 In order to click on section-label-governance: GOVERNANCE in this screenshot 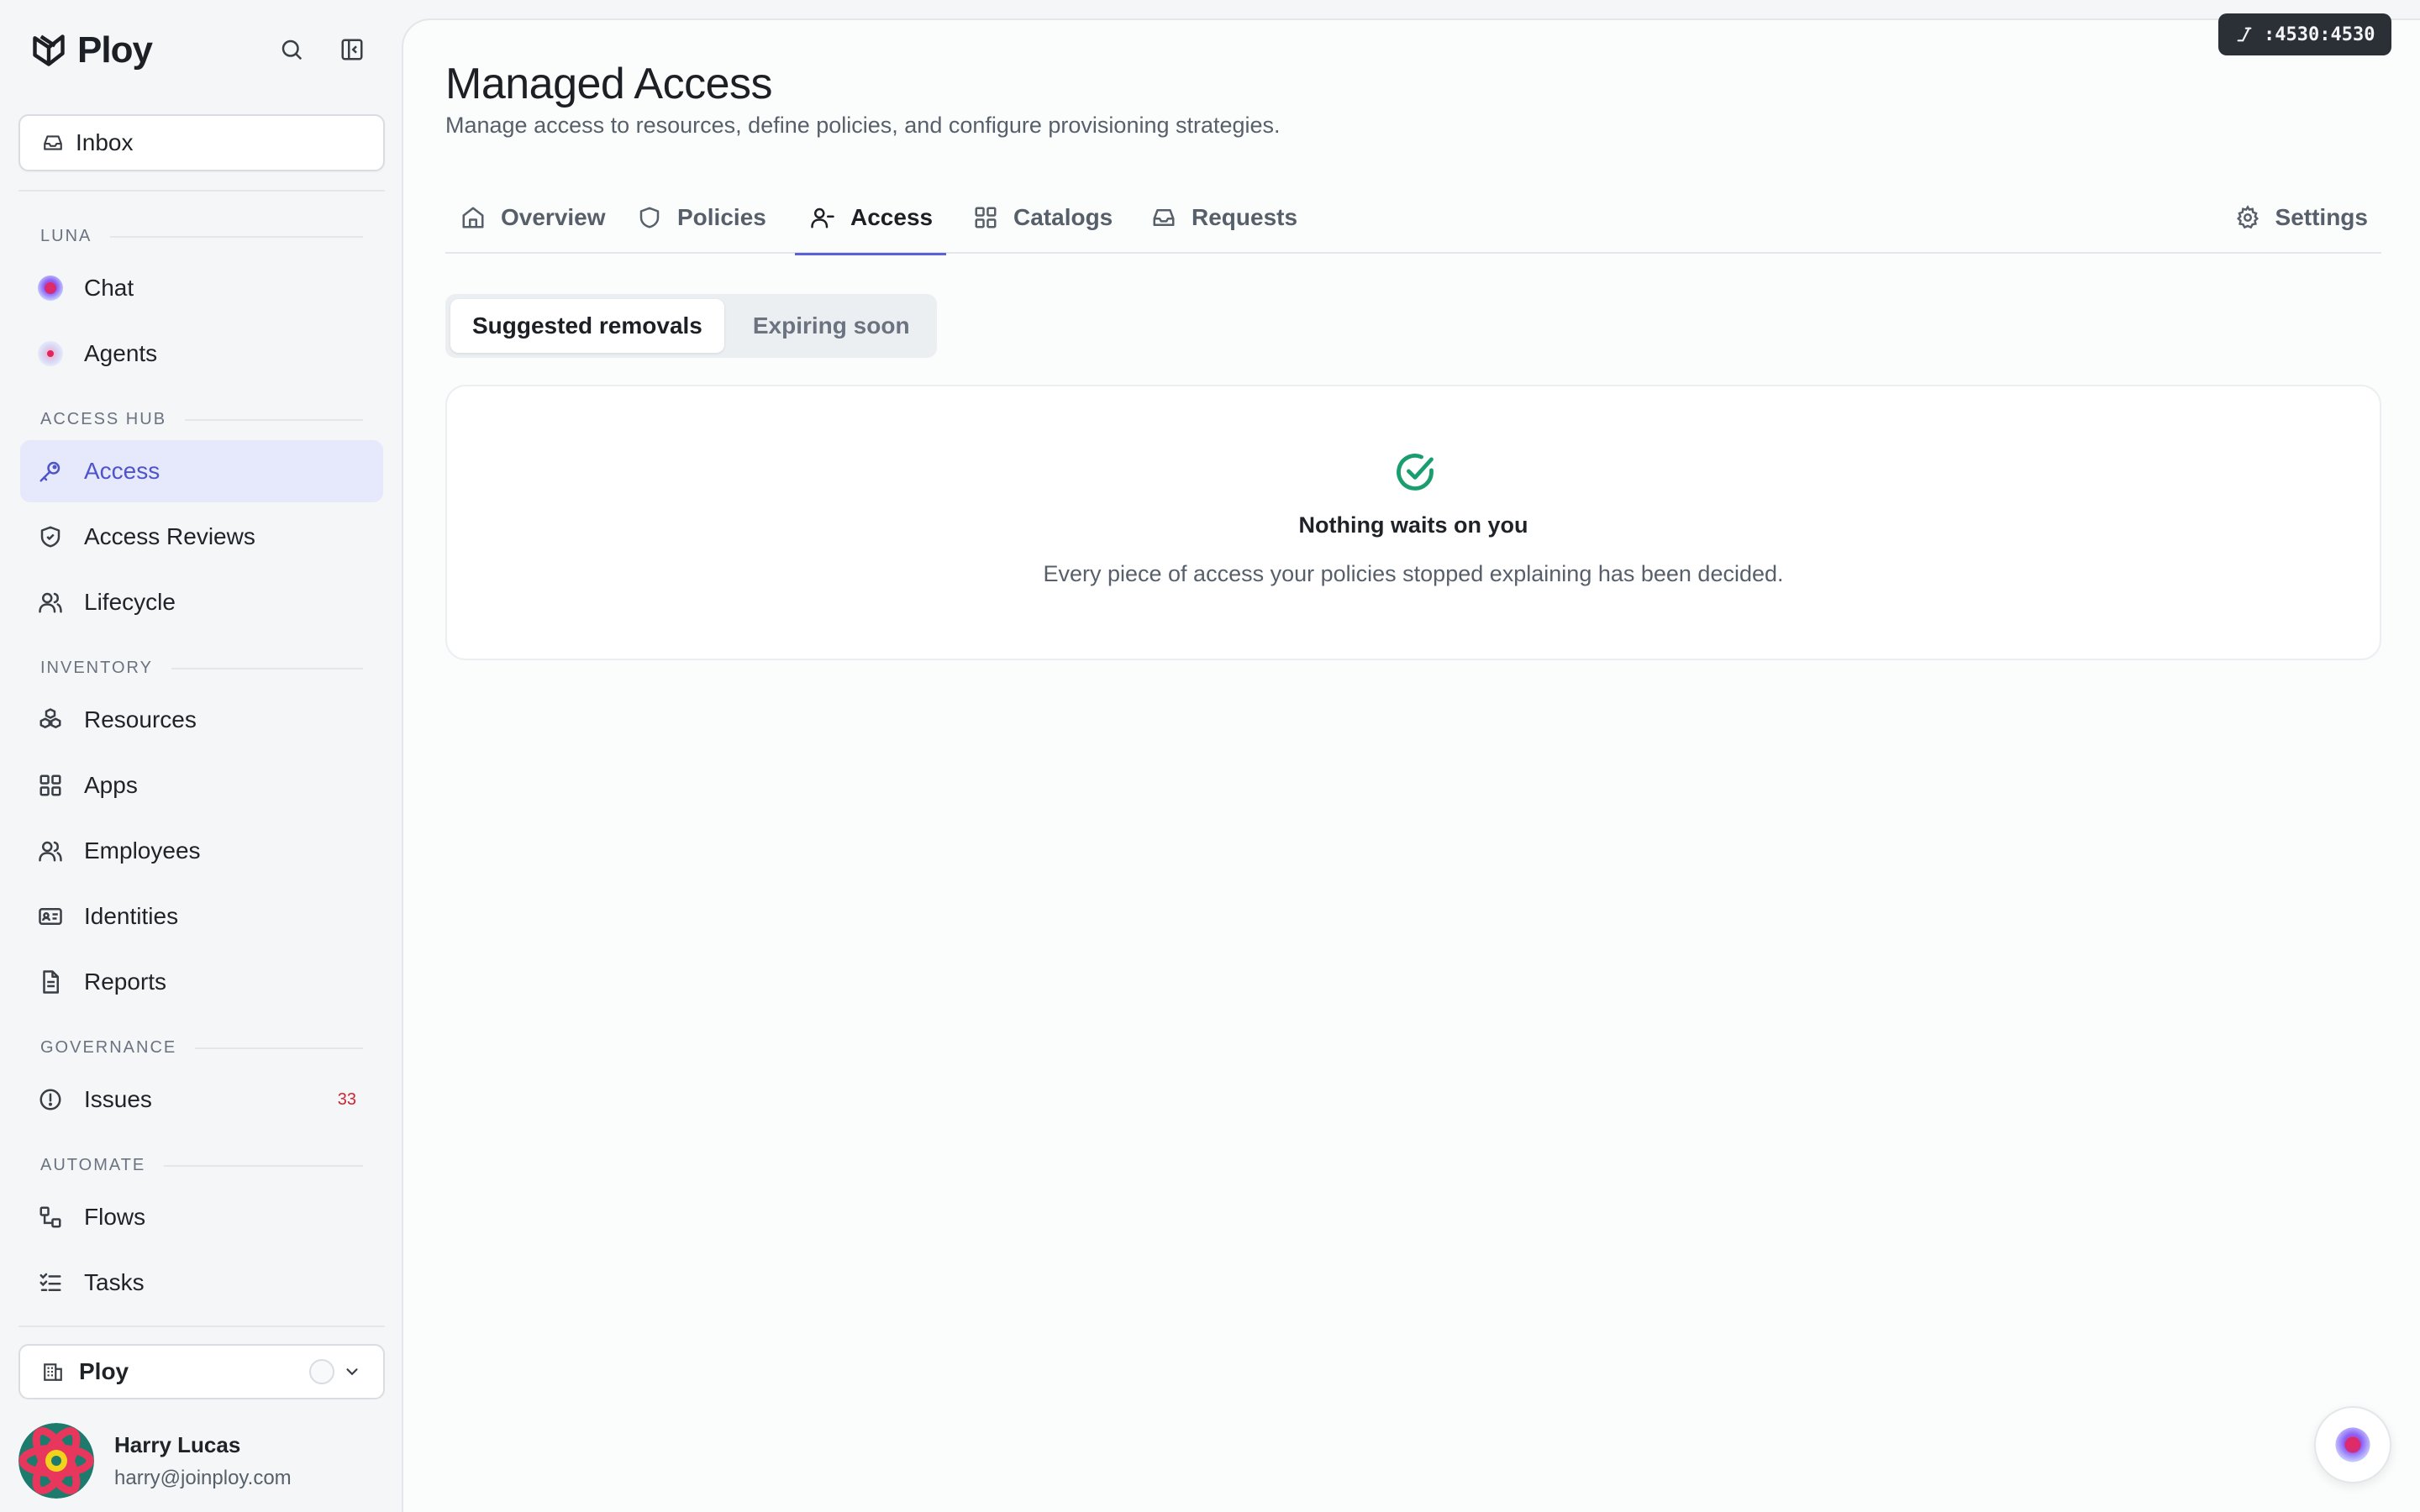, I will do `click(202, 1048)`.